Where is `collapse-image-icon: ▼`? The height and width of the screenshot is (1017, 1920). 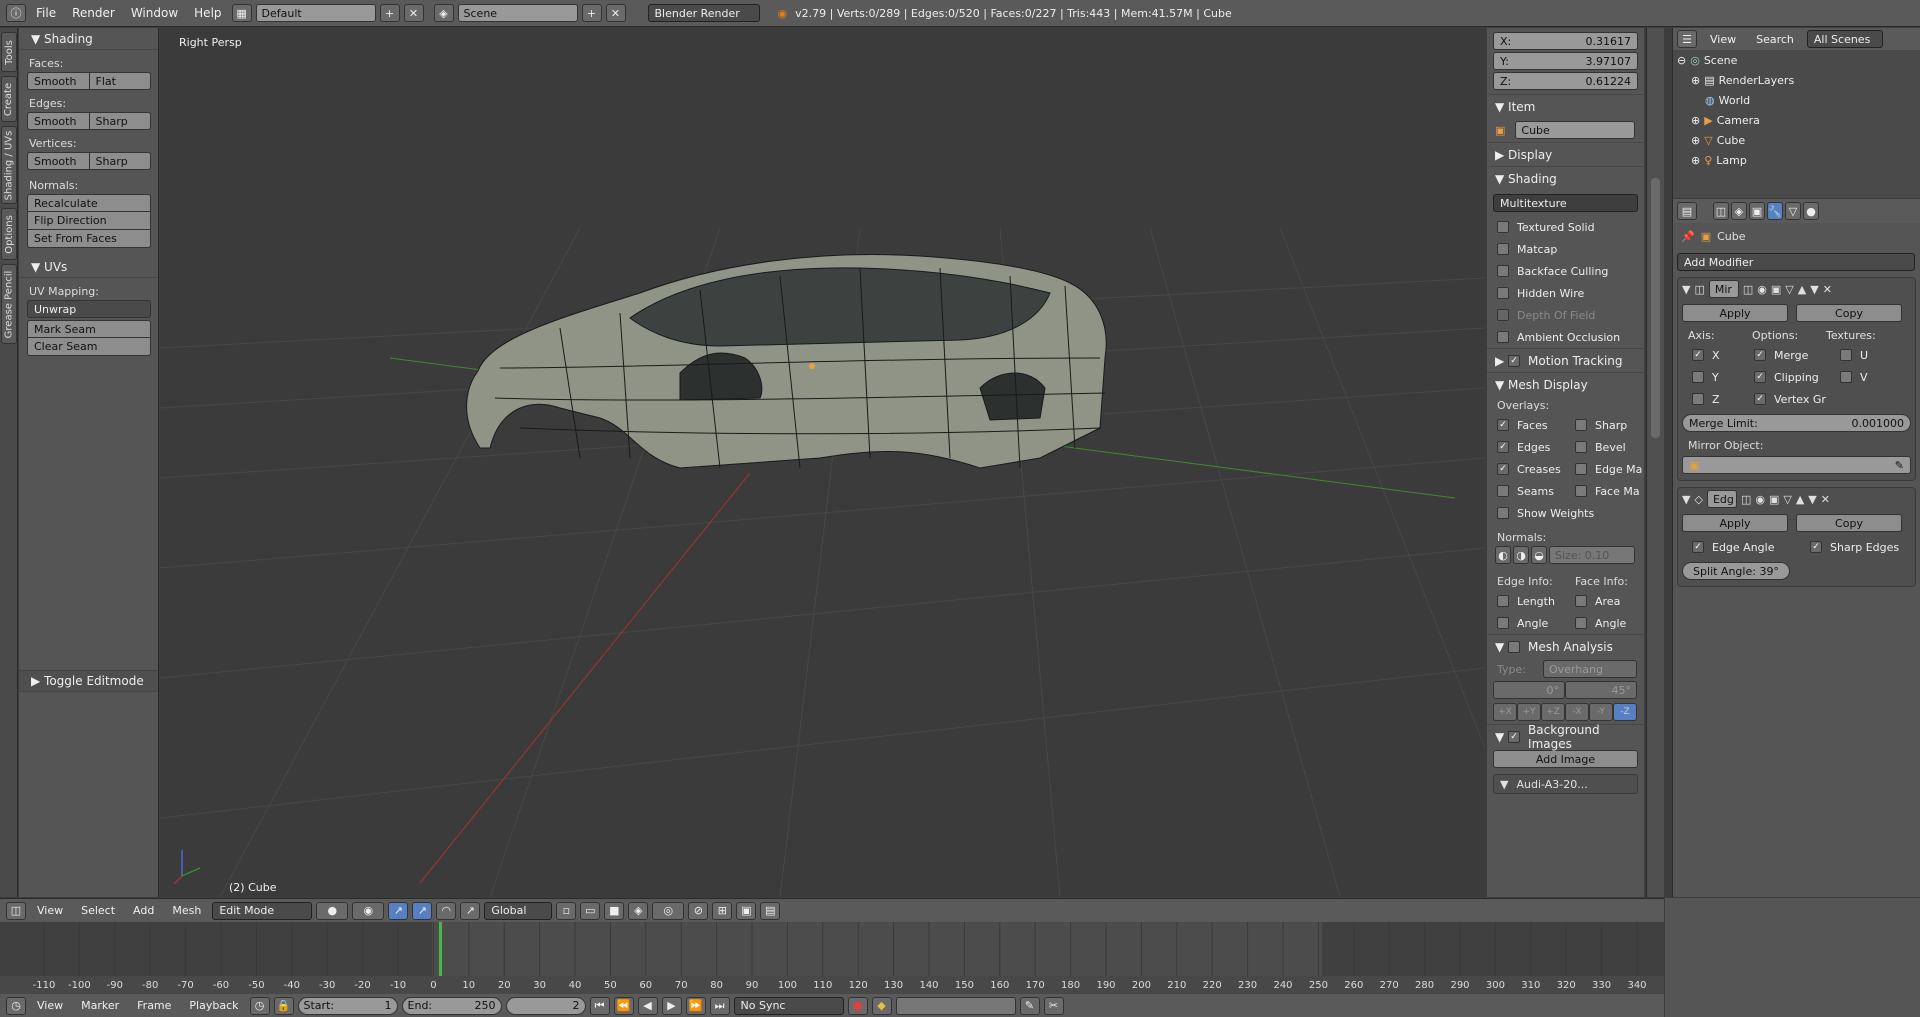 collapse-image-icon: ▼ is located at coordinates (1504, 784).